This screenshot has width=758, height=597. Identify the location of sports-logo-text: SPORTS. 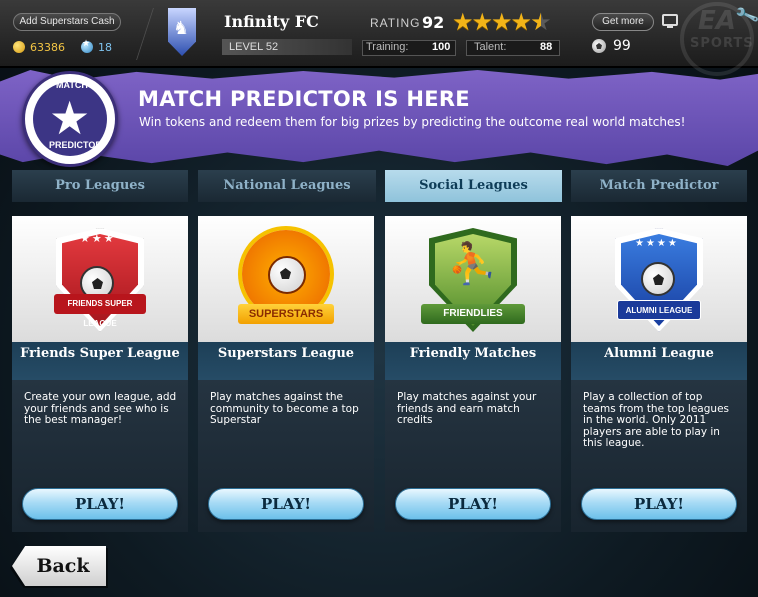
(722, 43).